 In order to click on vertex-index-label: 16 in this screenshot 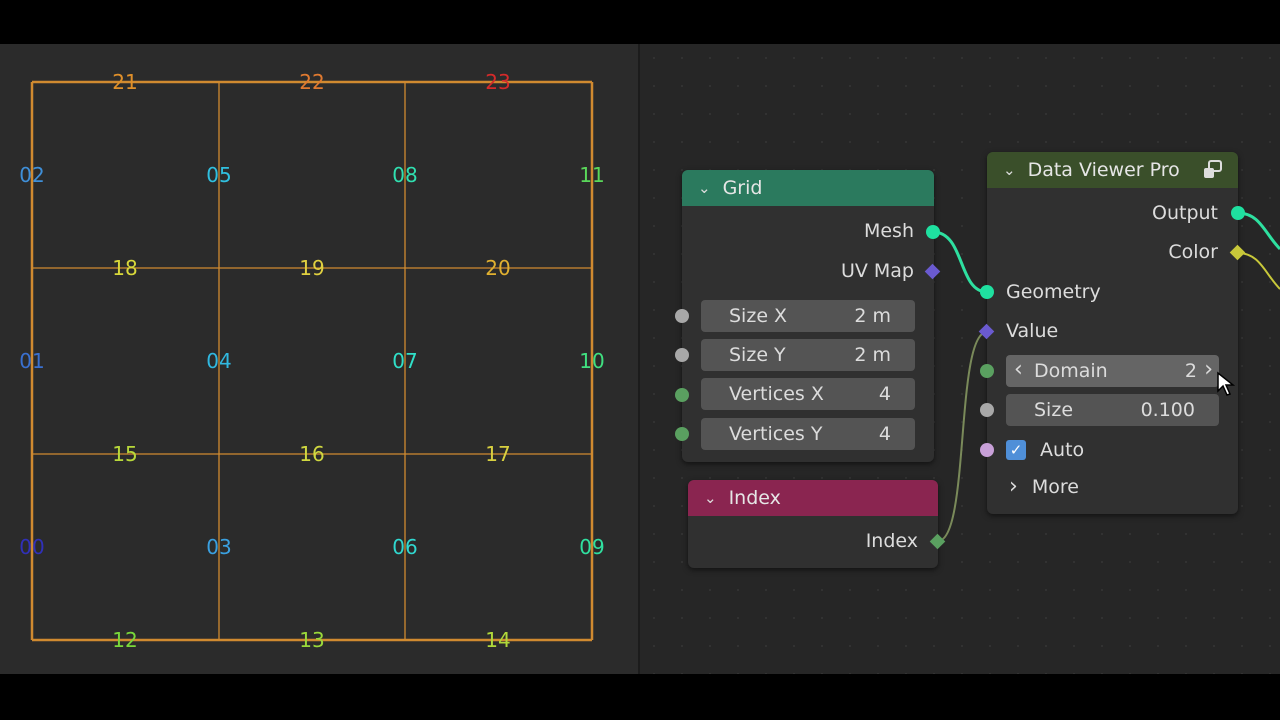, I will do `click(312, 454)`.